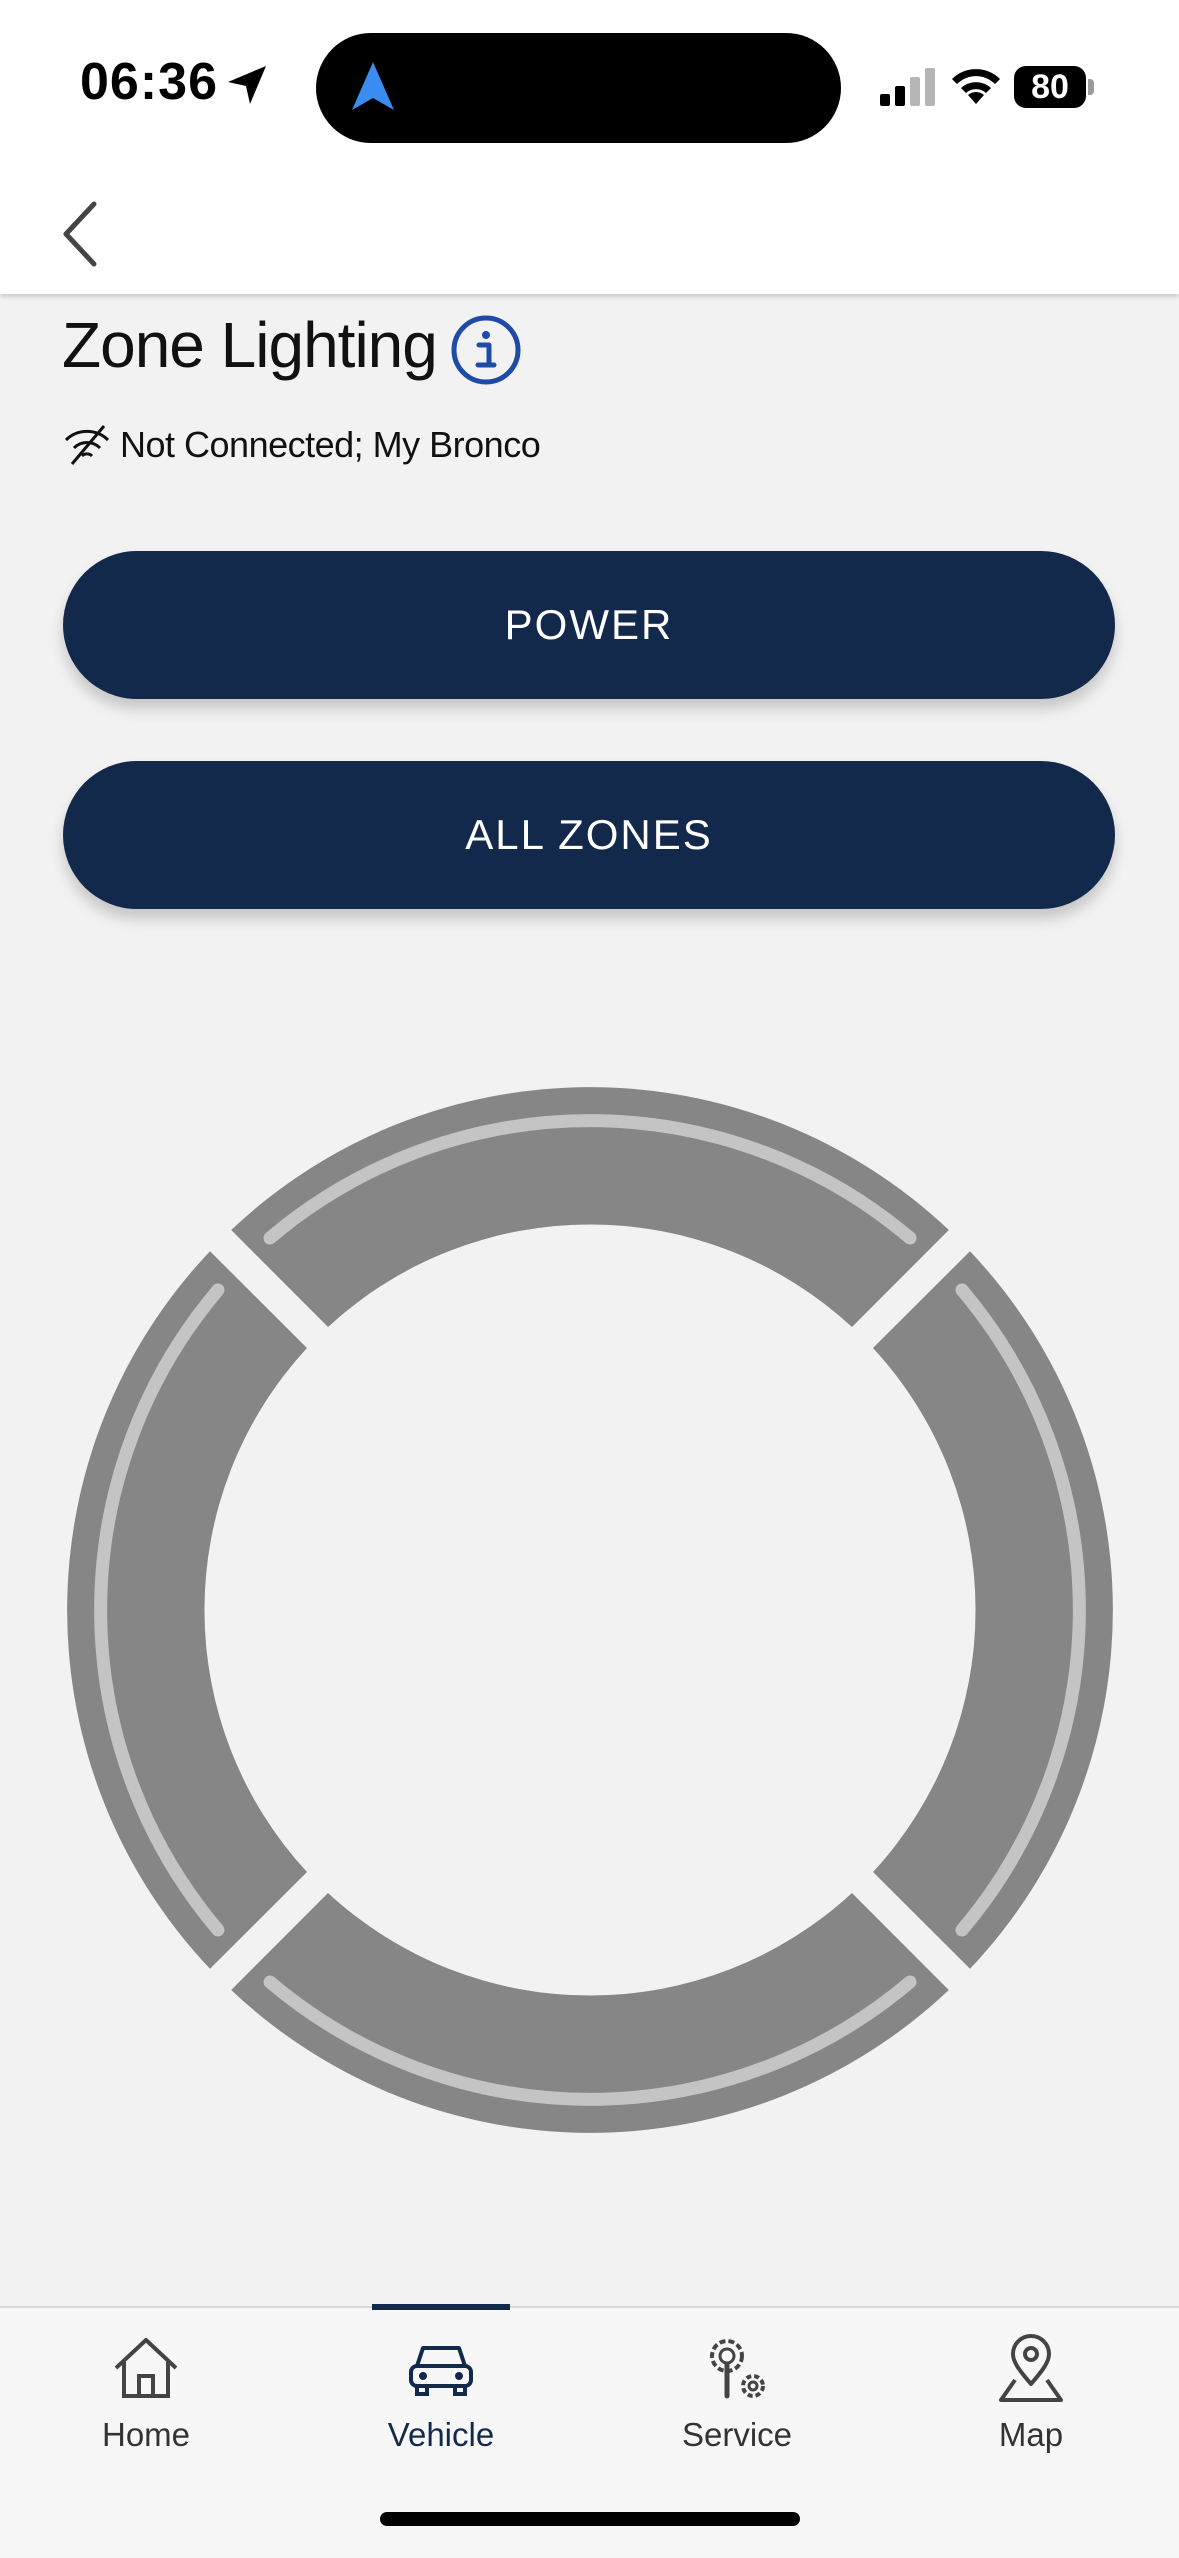  What do you see at coordinates (589, 835) in the screenshot?
I see `all-zones-button: ALL ZONES` at bounding box center [589, 835].